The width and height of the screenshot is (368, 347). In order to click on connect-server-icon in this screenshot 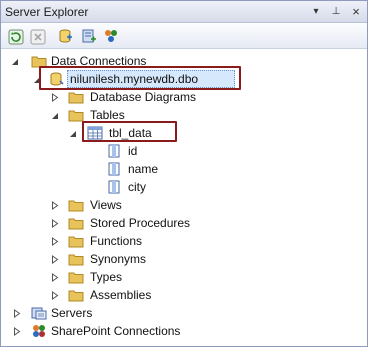, I will do `click(89, 36)`.